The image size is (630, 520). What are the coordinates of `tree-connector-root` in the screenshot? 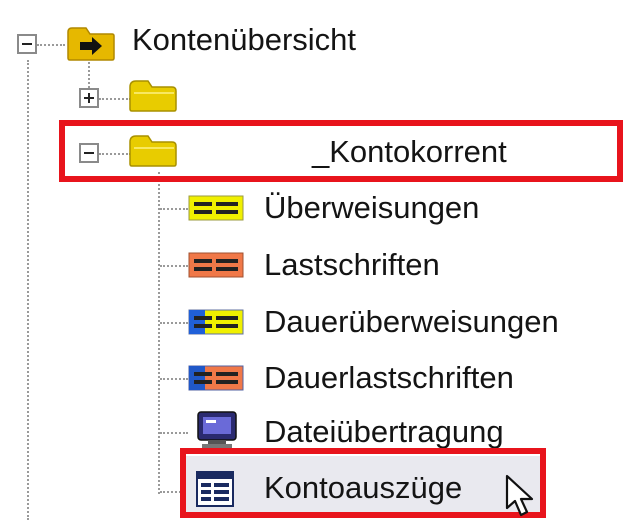 It's located at (28, 290).